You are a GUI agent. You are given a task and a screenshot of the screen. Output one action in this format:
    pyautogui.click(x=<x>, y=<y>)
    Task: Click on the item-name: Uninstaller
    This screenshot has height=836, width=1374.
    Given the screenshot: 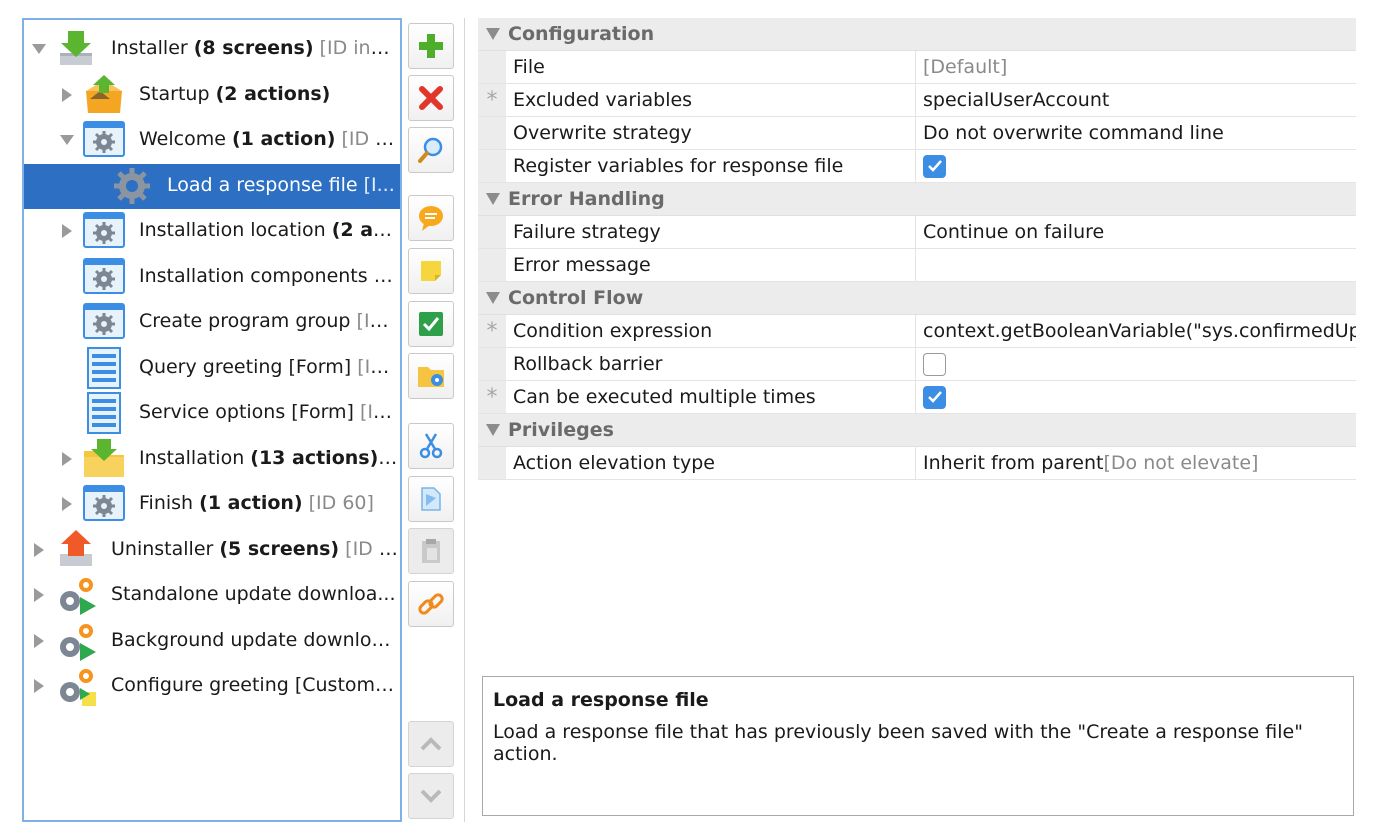 What is the action you would take?
    pyautogui.click(x=165, y=548)
    